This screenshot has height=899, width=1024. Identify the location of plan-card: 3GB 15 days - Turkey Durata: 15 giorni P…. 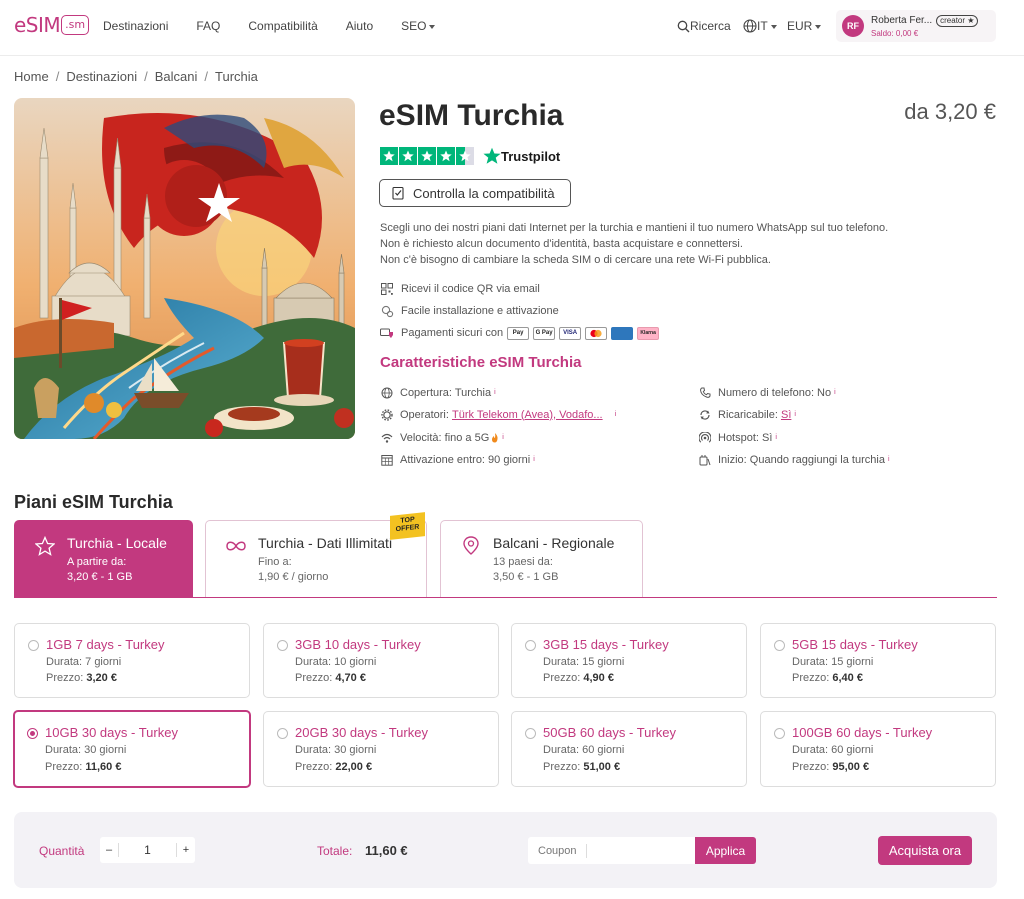
(629, 660).